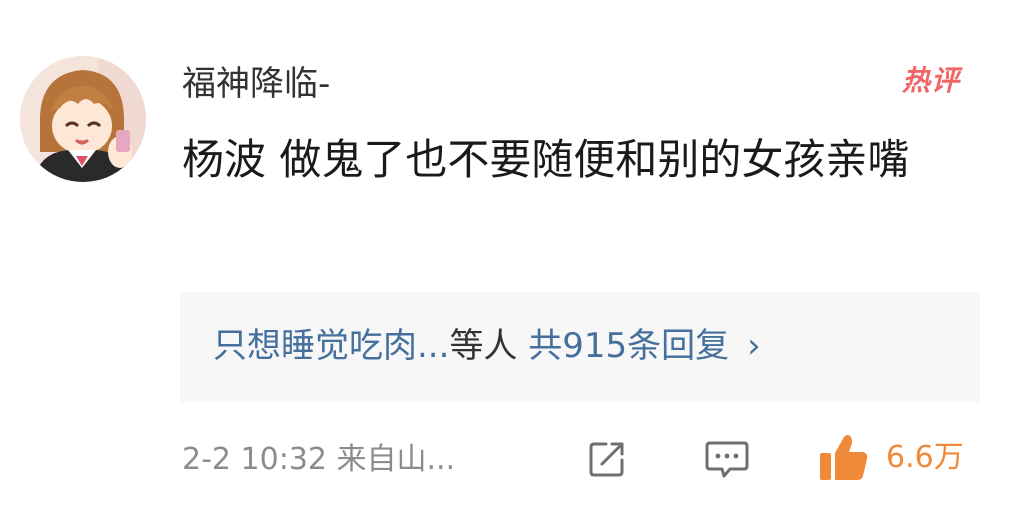 Image resolution: width=1024 pixels, height=505 pixels. Describe the element at coordinates (930, 80) in the screenshot. I see `hot-comment-badge: 热评` at that location.